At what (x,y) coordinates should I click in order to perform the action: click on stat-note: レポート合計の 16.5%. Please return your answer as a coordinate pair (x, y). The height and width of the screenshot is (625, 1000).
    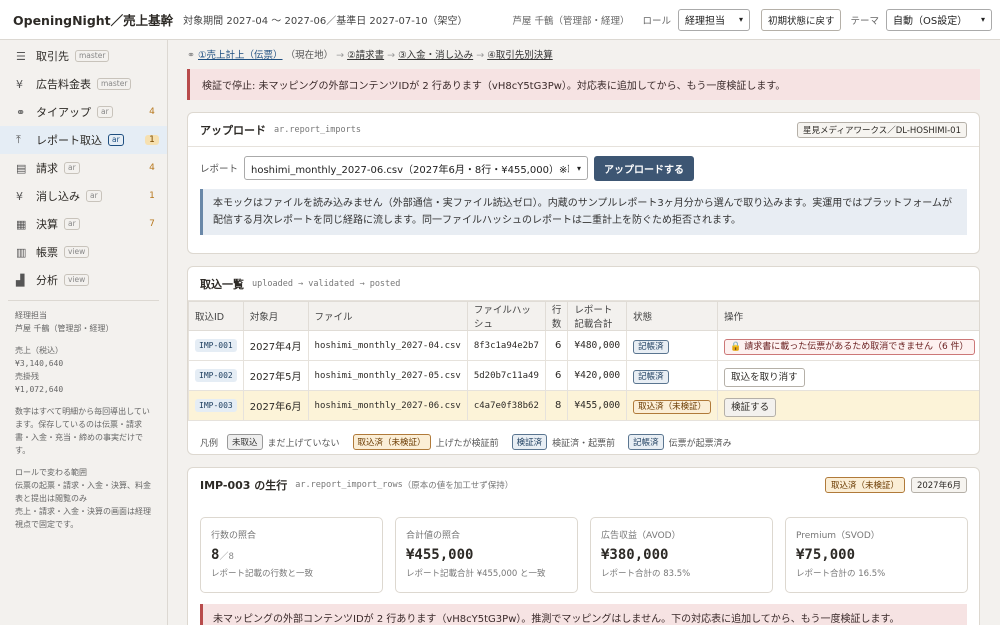
    Looking at the image, I should click on (841, 574).